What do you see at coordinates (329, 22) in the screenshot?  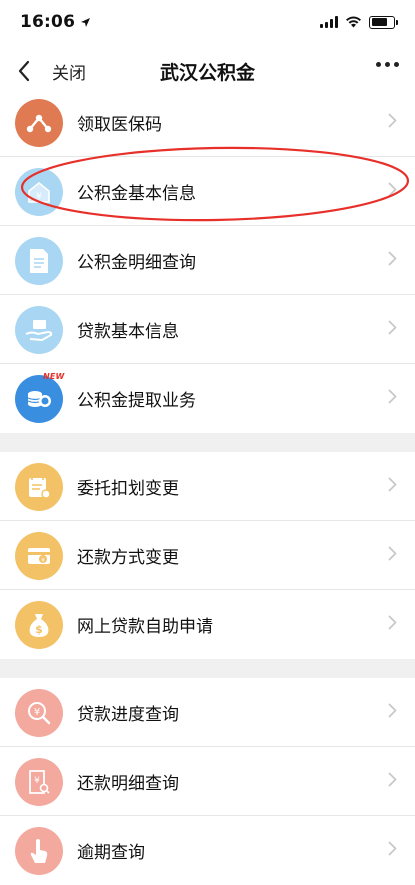 I see `cellular-signal-icon` at bounding box center [329, 22].